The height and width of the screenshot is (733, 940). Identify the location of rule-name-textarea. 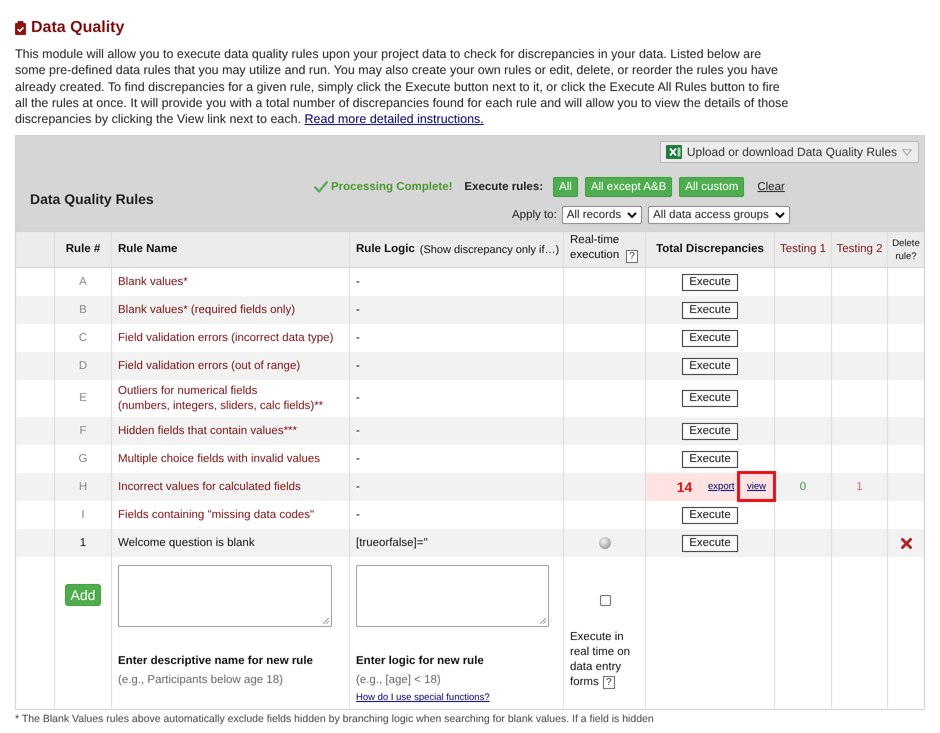
(225, 596).